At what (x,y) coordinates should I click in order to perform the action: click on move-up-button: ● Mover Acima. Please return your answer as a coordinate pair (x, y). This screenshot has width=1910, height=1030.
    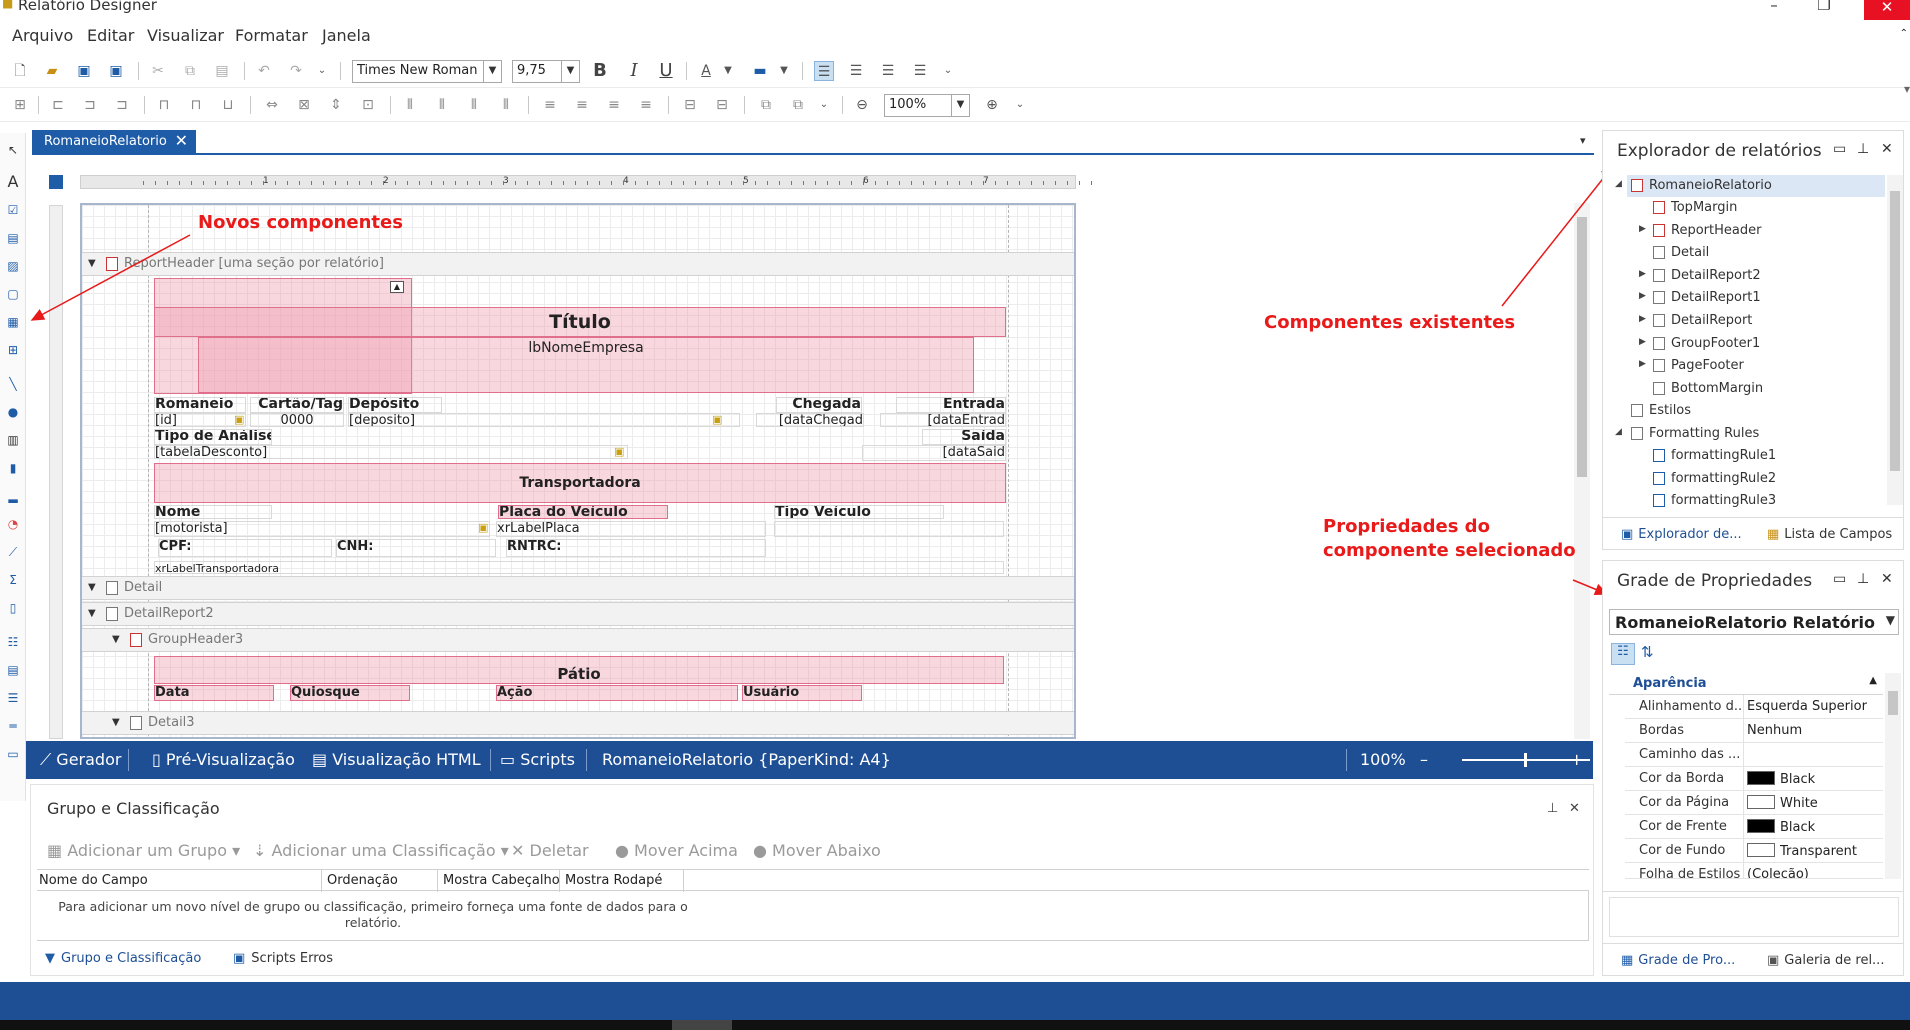
    Looking at the image, I should click on (676, 850).